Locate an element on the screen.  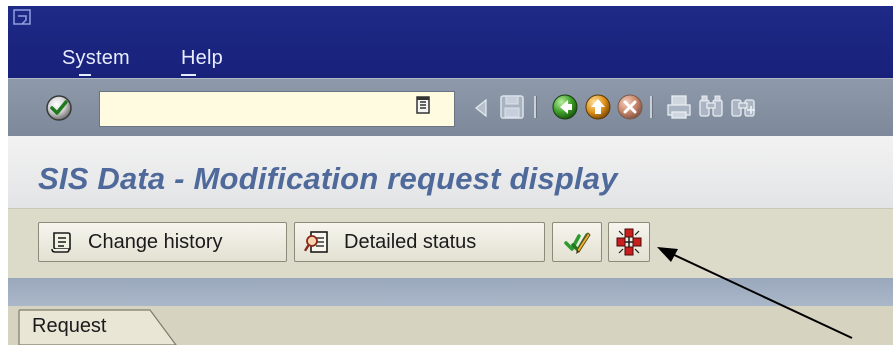
print-icon is located at coordinates (679, 107).